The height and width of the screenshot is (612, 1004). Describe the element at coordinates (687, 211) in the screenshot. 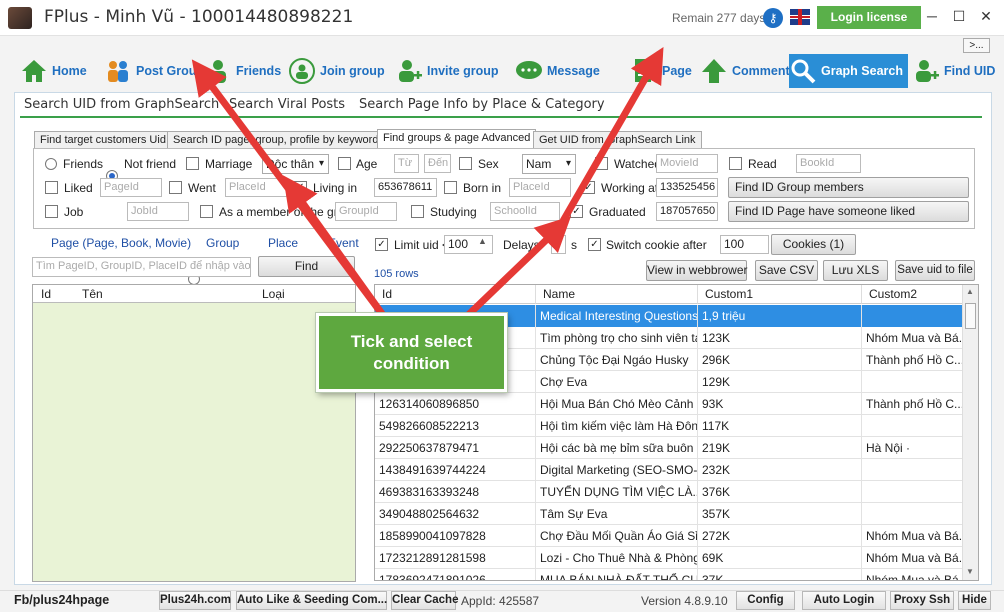

I see `graduated-input: 187057650` at that location.